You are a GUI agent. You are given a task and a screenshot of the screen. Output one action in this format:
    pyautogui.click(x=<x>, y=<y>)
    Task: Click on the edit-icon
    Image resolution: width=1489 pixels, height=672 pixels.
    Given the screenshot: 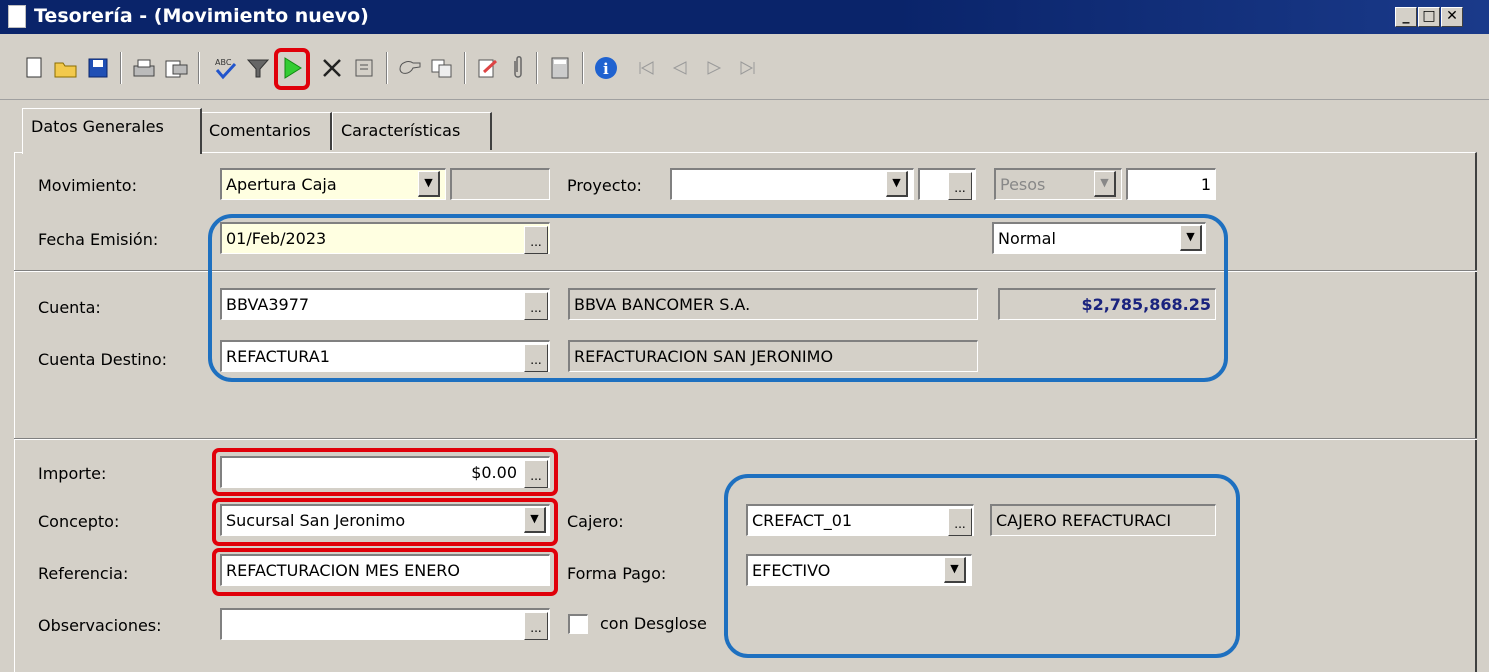 What is the action you would take?
    pyautogui.click(x=488, y=68)
    